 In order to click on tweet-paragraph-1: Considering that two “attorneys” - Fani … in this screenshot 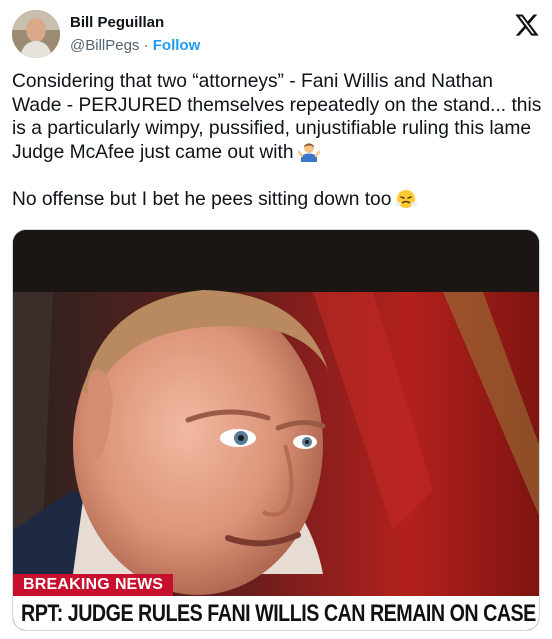, I will do `click(279, 117)`.